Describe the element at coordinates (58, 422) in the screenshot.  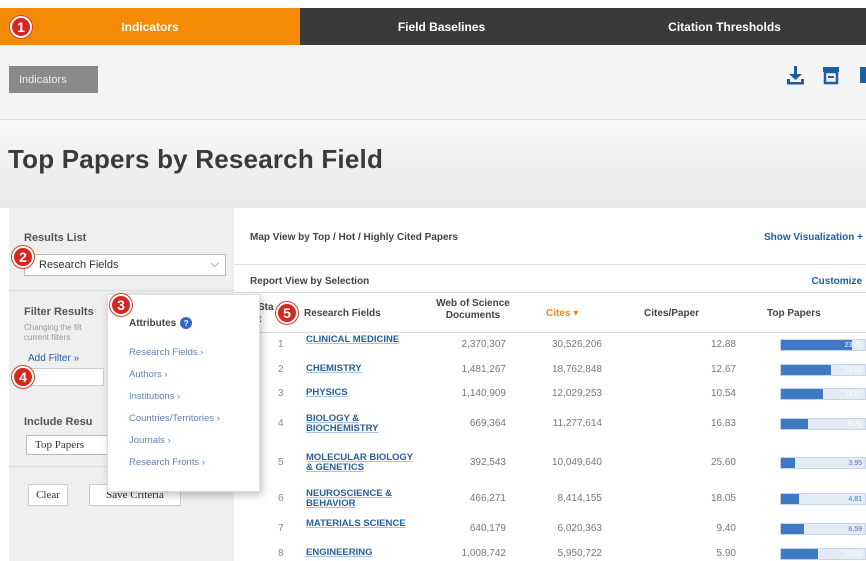
I see `include-results-label: Include Resu` at that location.